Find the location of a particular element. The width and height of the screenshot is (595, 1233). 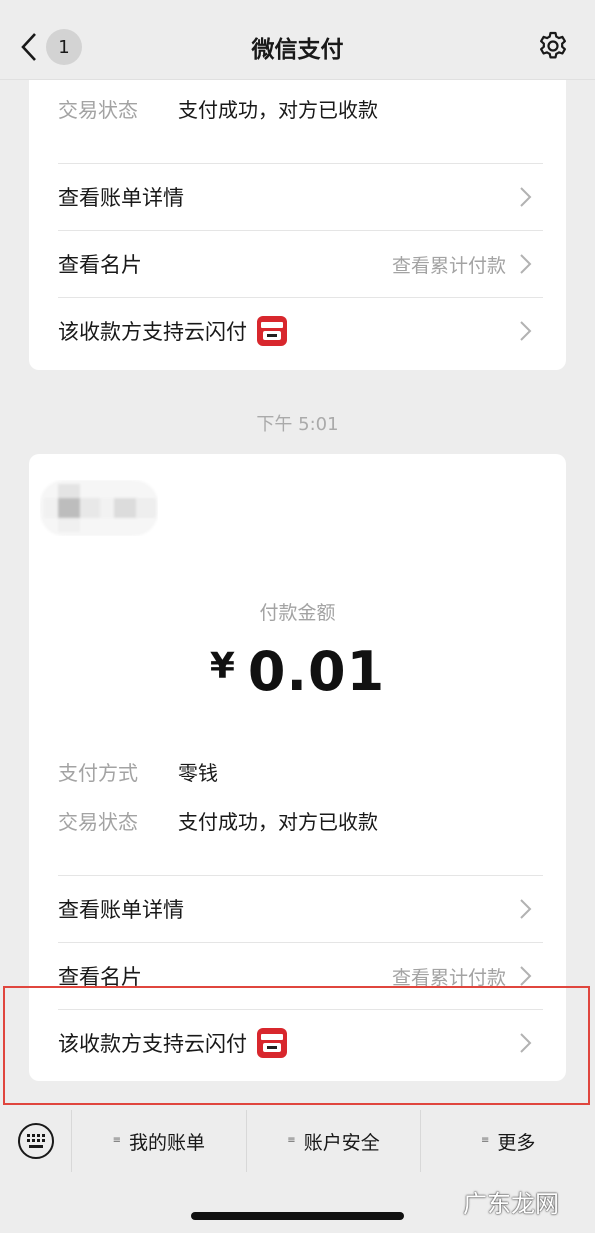

tab-my-bills-label: 我的账单 is located at coordinates (167, 1142).